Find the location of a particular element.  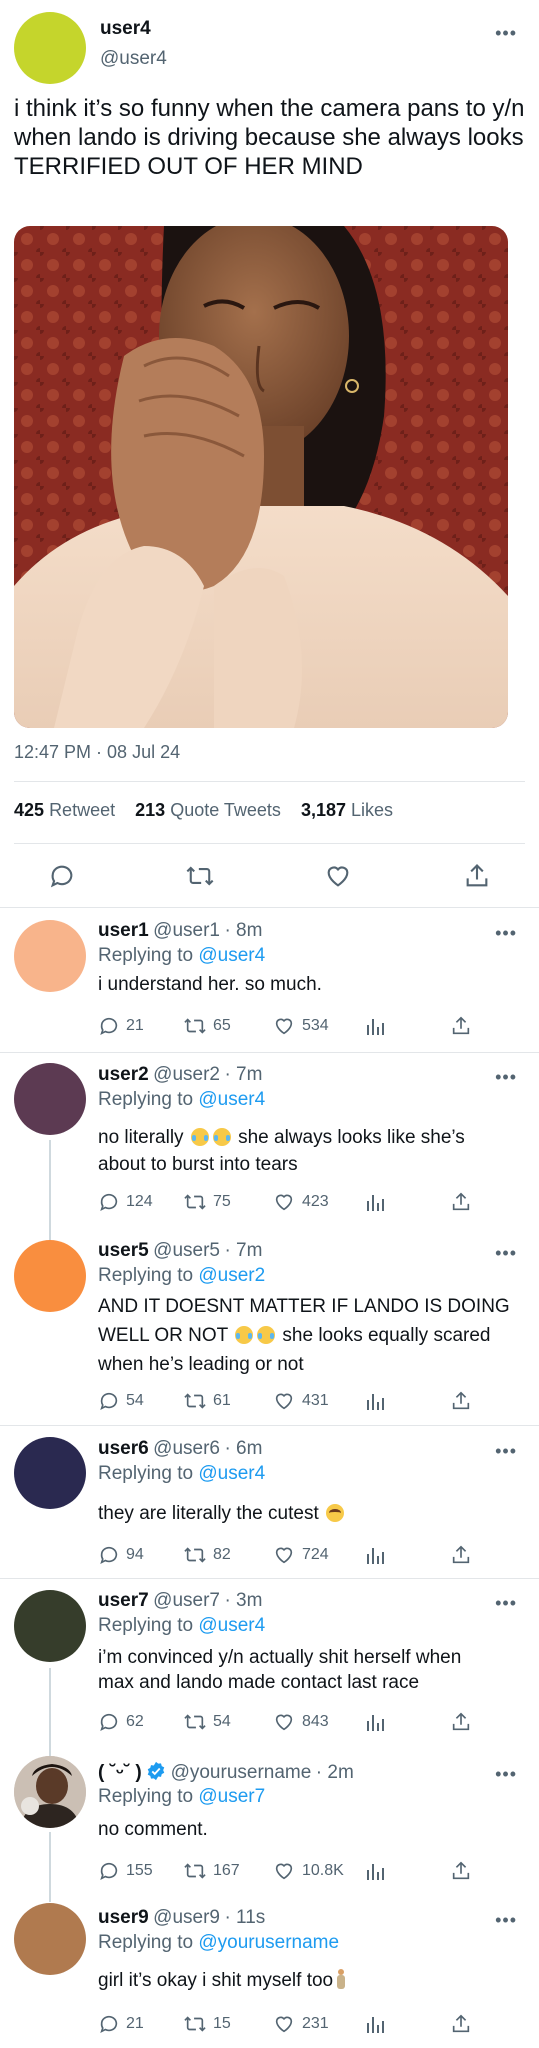

person-standing-emoji-icon is located at coordinates (341, 1979).